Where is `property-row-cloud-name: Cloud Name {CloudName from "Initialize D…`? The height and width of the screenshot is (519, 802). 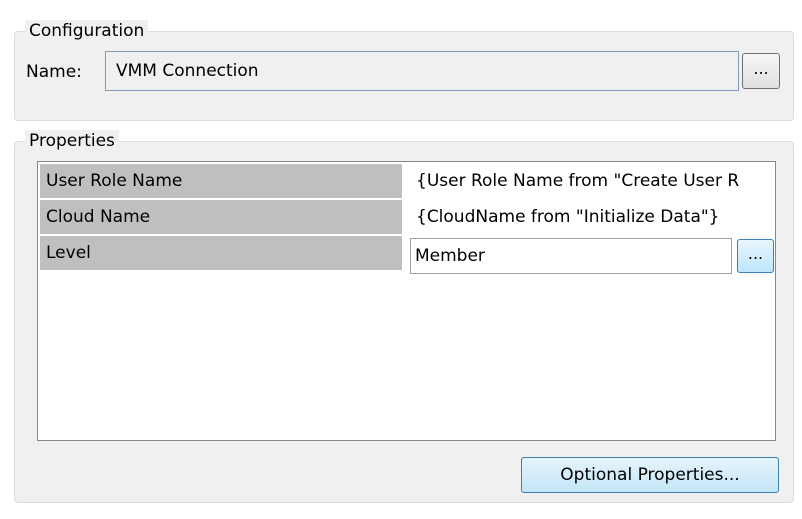
property-row-cloud-name: Cloud Name {CloudName from "Initialize D… is located at coordinates (406, 218).